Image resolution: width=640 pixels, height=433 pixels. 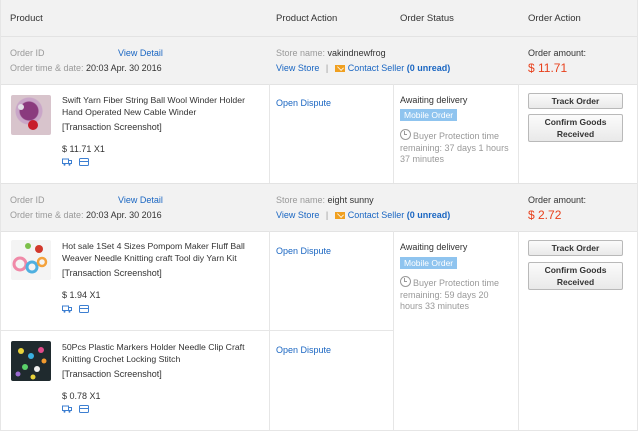 I want to click on header-product-action: Product Action, so click(x=307, y=18).